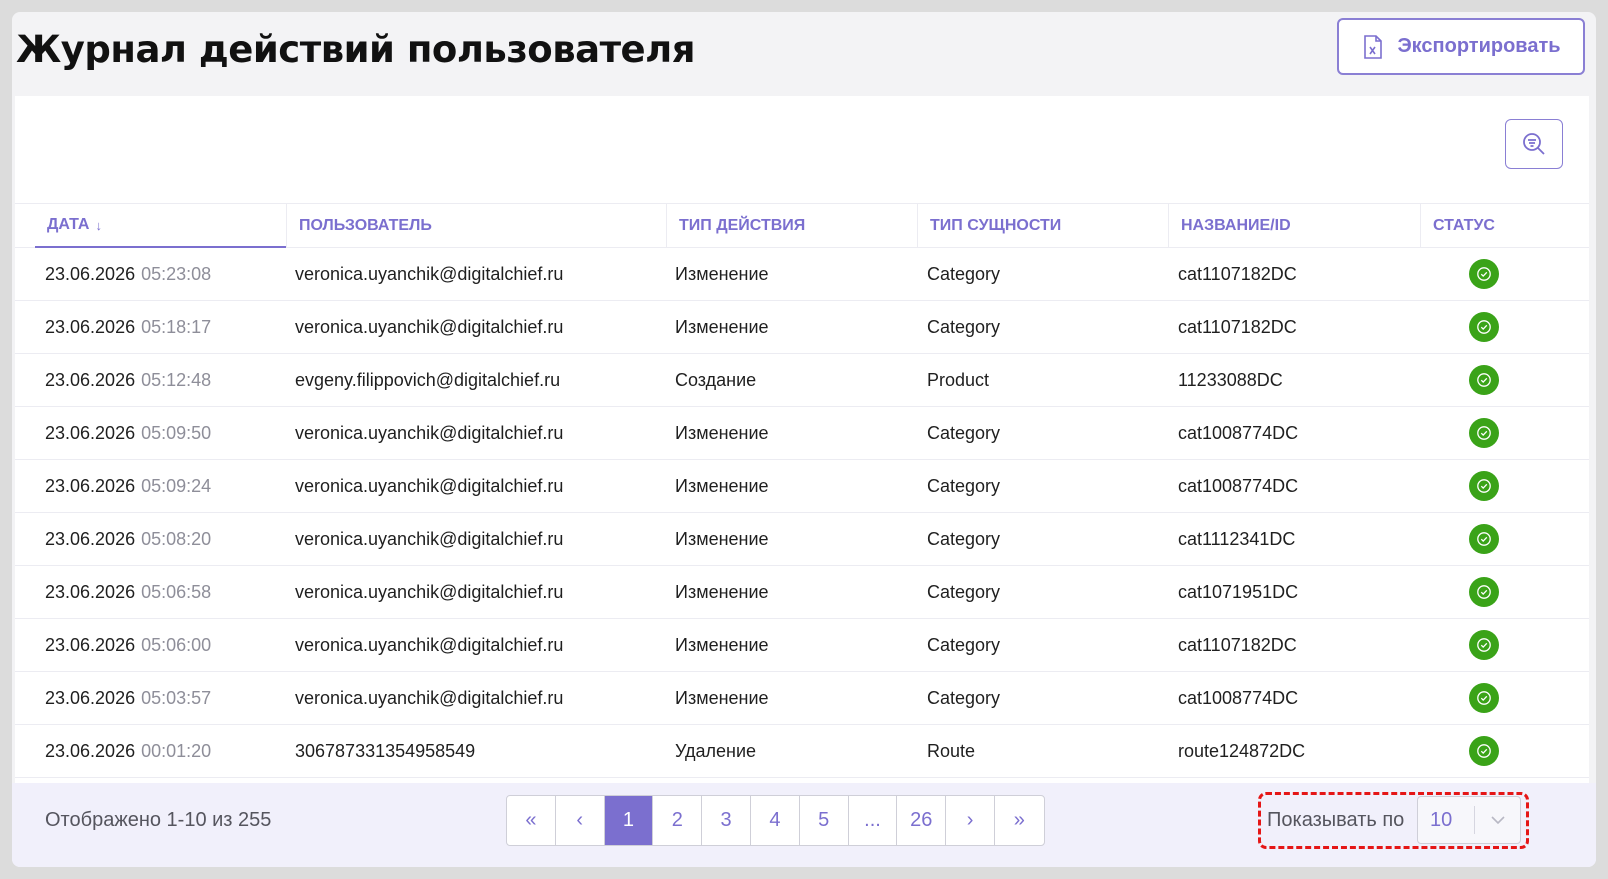 The height and width of the screenshot is (879, 1608). I want to click on per-page-value: 10, so click(1441, 819).